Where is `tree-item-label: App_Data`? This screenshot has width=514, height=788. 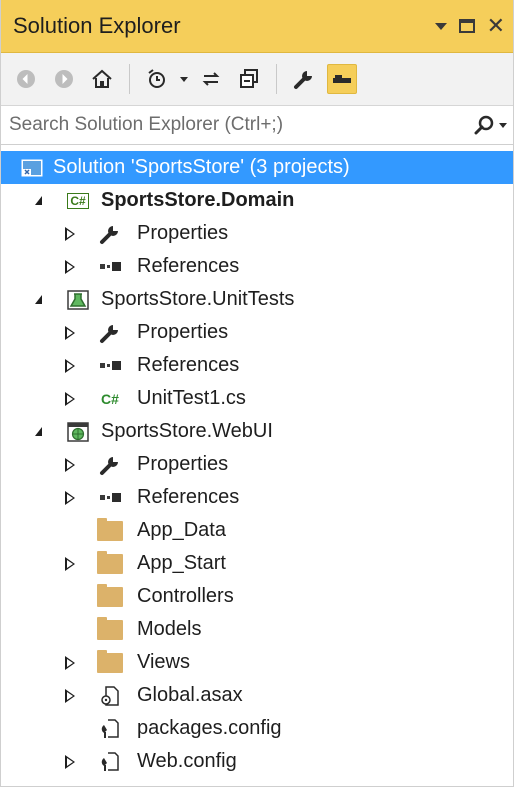 tree-item-label: App_Data is located at coordinates (181, 530).